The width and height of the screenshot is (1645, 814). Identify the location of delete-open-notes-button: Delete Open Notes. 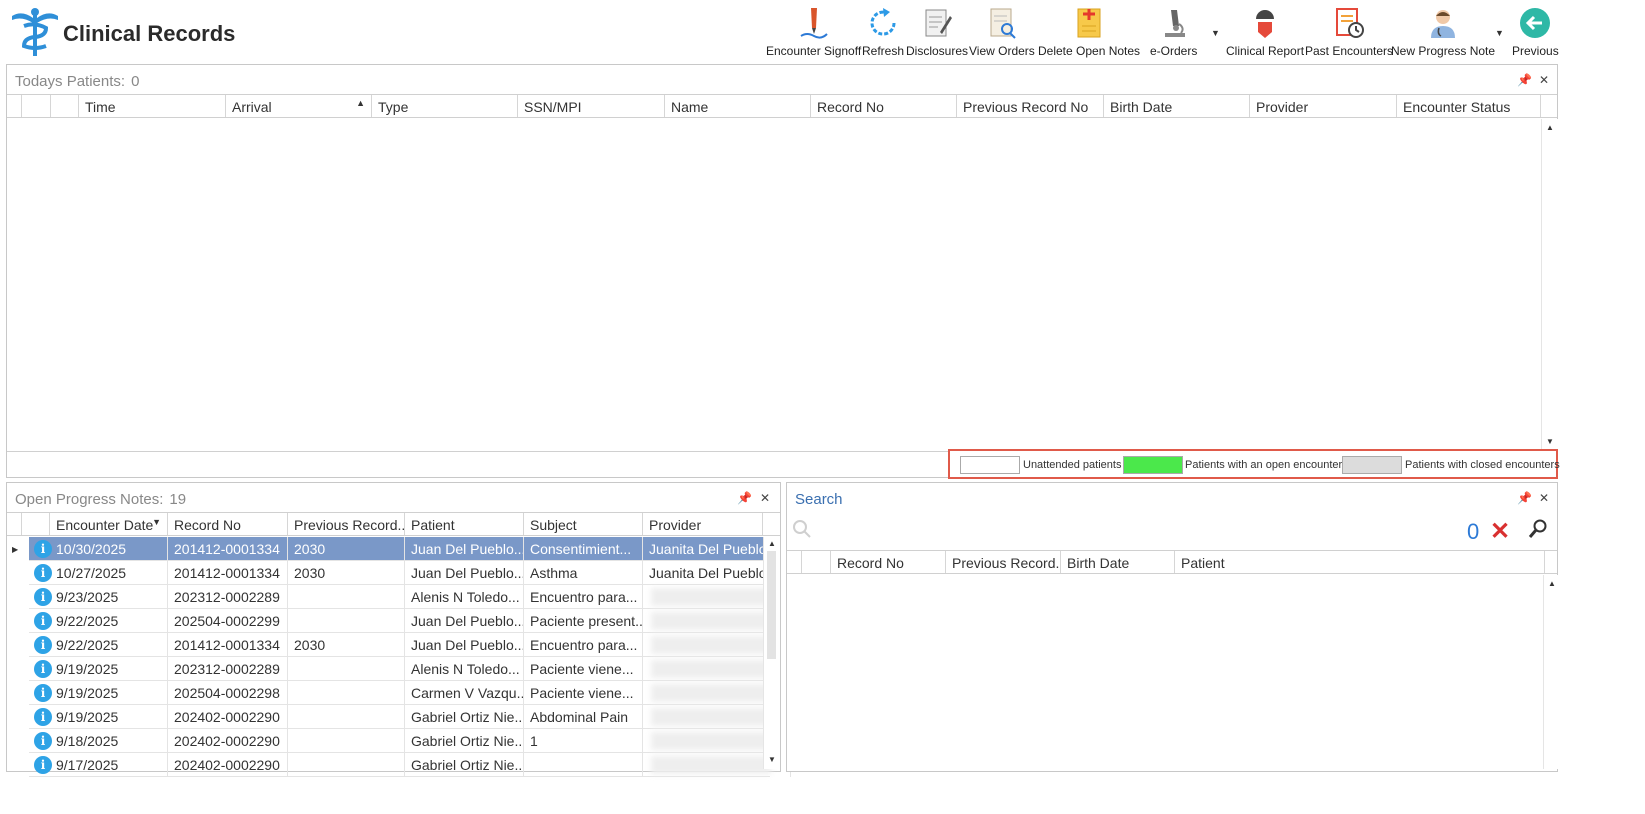
(1089, 34).